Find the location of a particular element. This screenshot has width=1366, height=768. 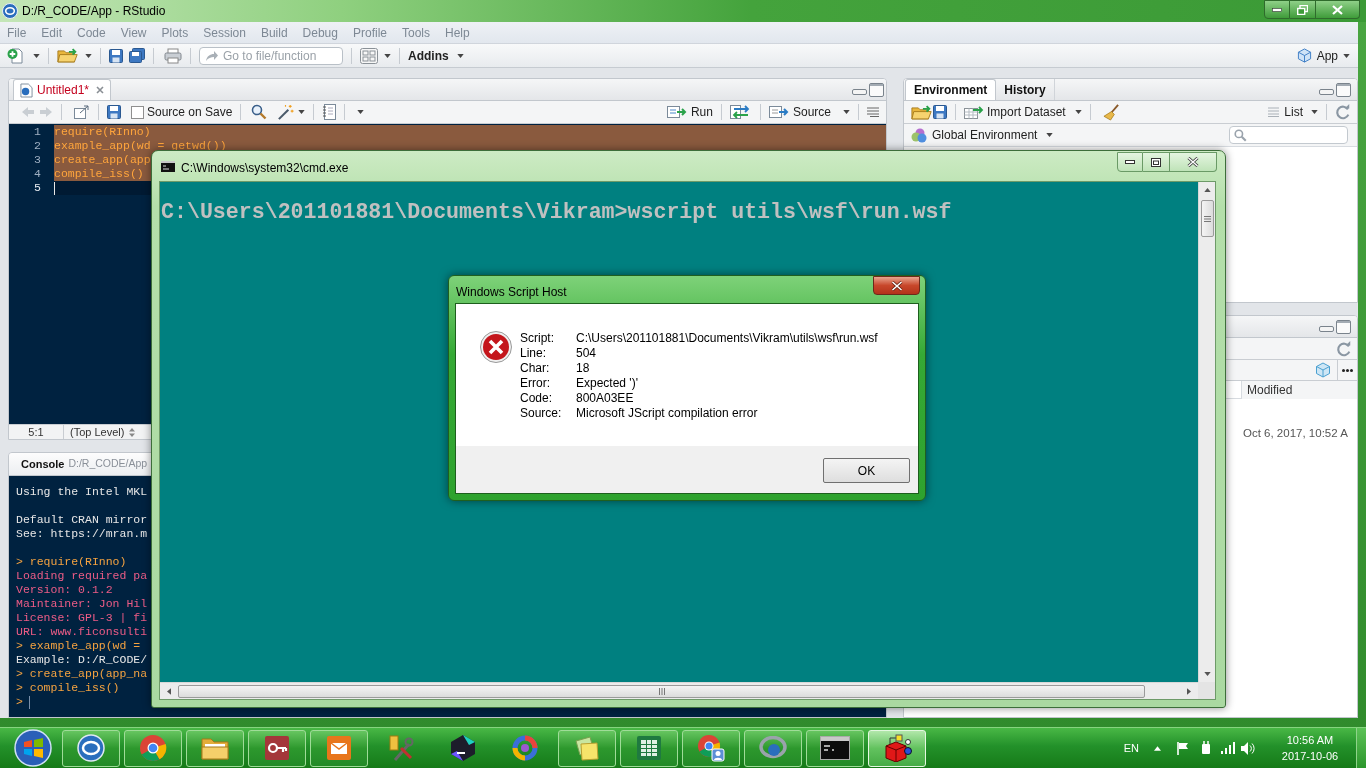

show-hidden-icon is located at coordinates (1157, 748).